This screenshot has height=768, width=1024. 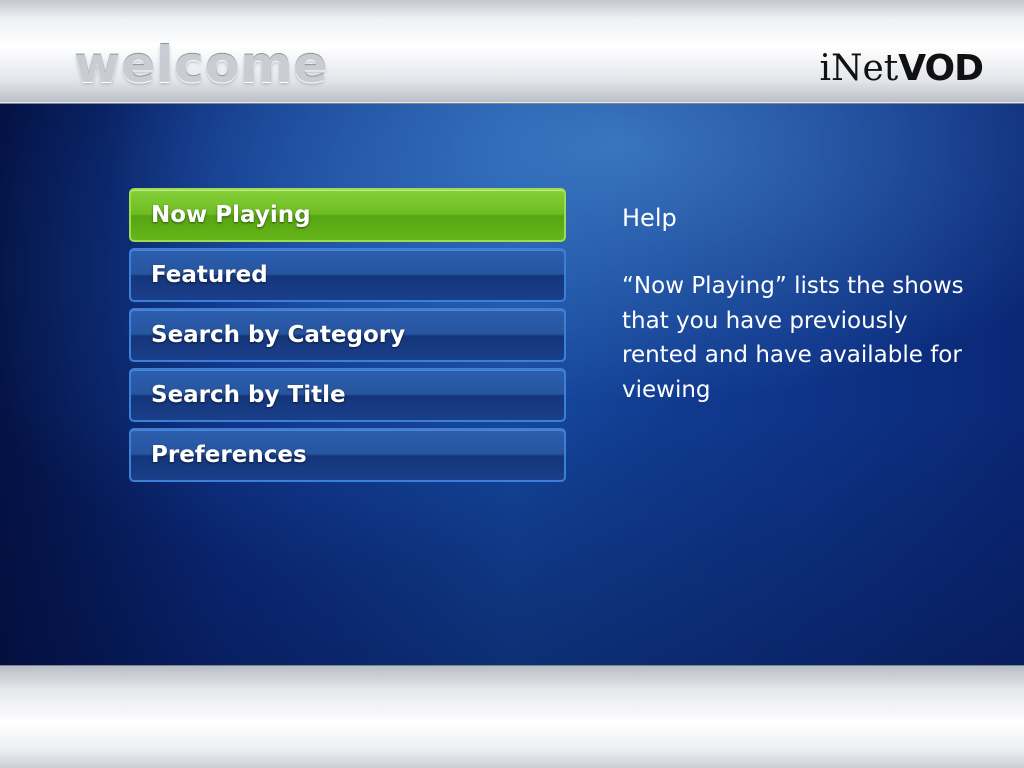 I want to click on brand-logo: iNetVOD, so click(x=901, y=69).